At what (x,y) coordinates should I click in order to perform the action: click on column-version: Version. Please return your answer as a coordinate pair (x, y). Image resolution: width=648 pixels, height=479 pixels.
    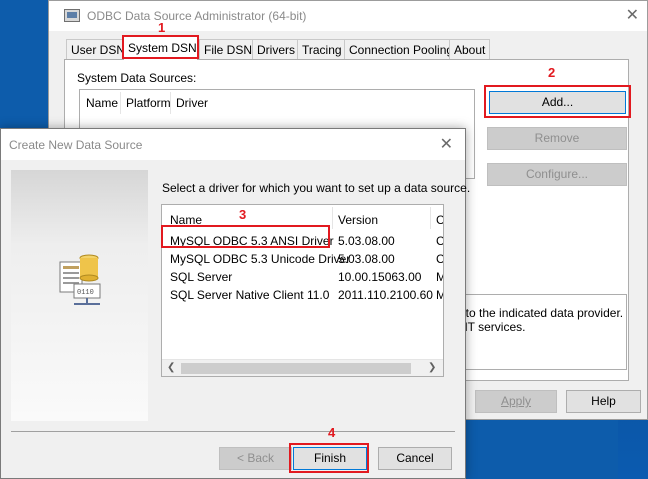
    Looking at the image, I should click on (358, 220).